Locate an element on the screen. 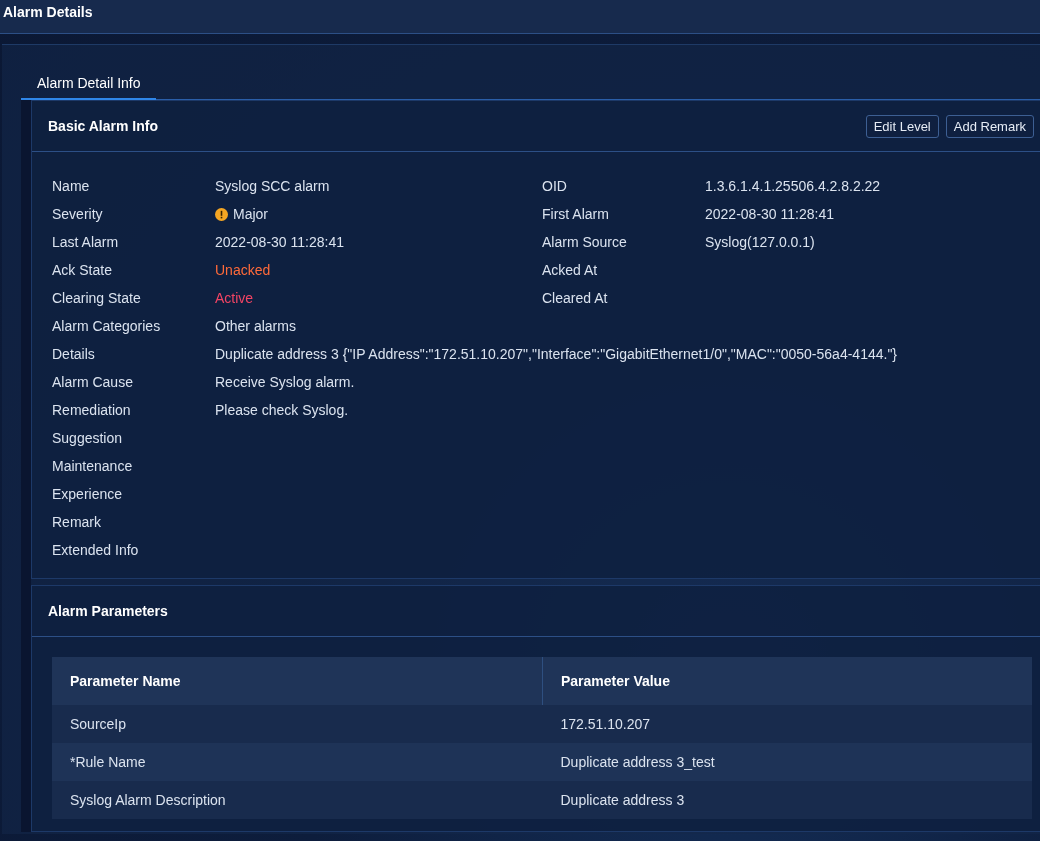 The height and width of the screenshot is (841, 1040). field-label: Severity is located at coordinates (78, 214).